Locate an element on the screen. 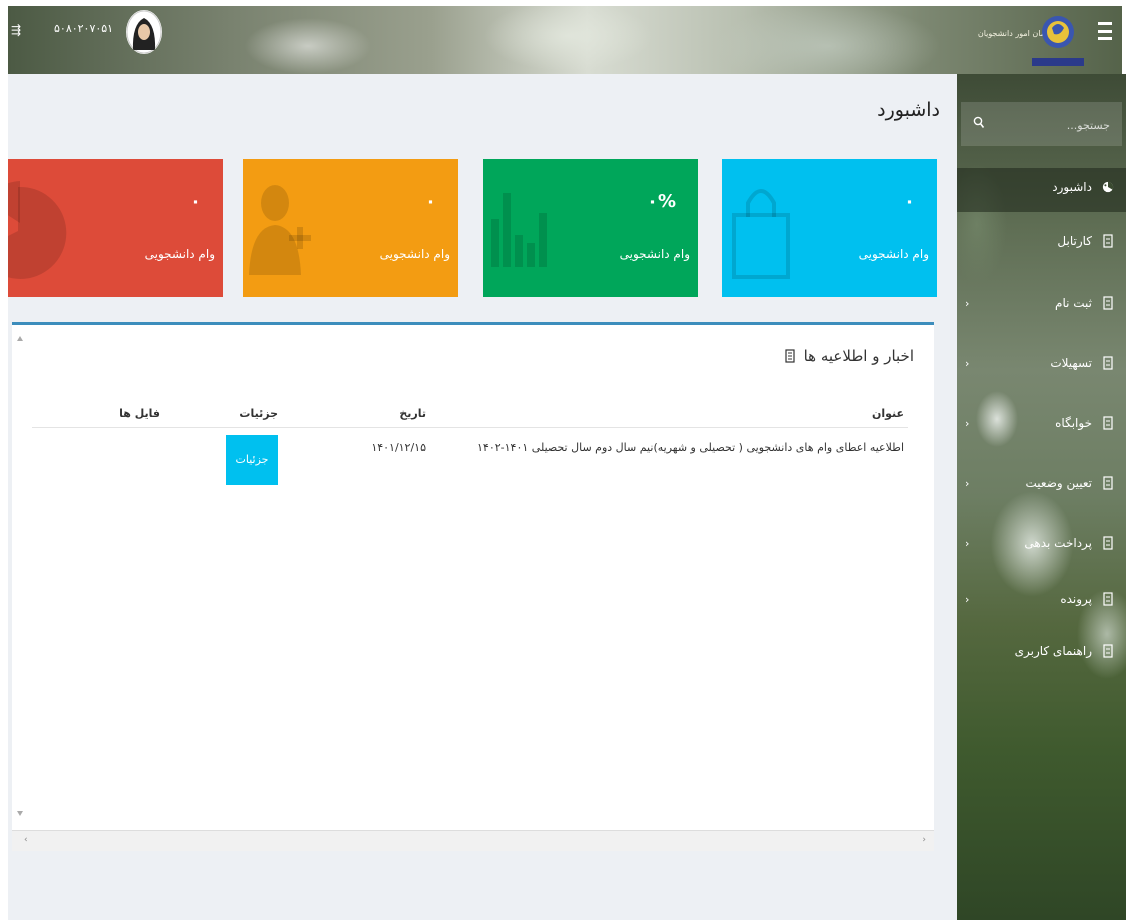  sidebar-item-label: کارتابل is located at coordinates (1074, 241).